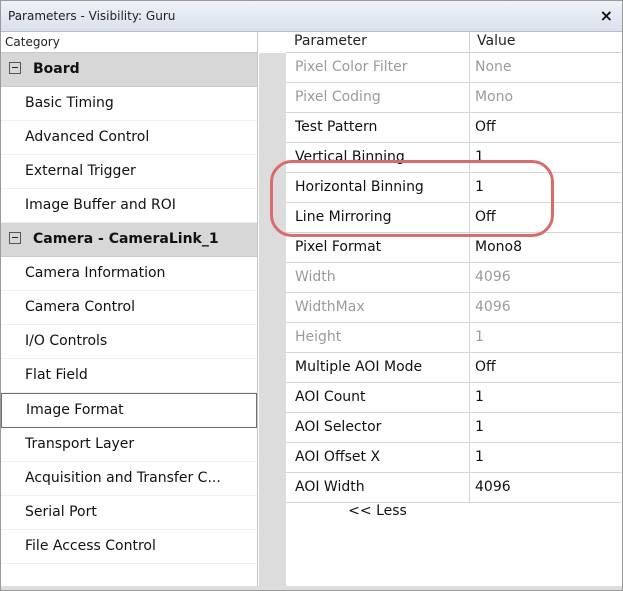 The height and width of the screenshot is (591, 623). I want to click on category-item-io-controls: I/O Controls, so click(129, 342).